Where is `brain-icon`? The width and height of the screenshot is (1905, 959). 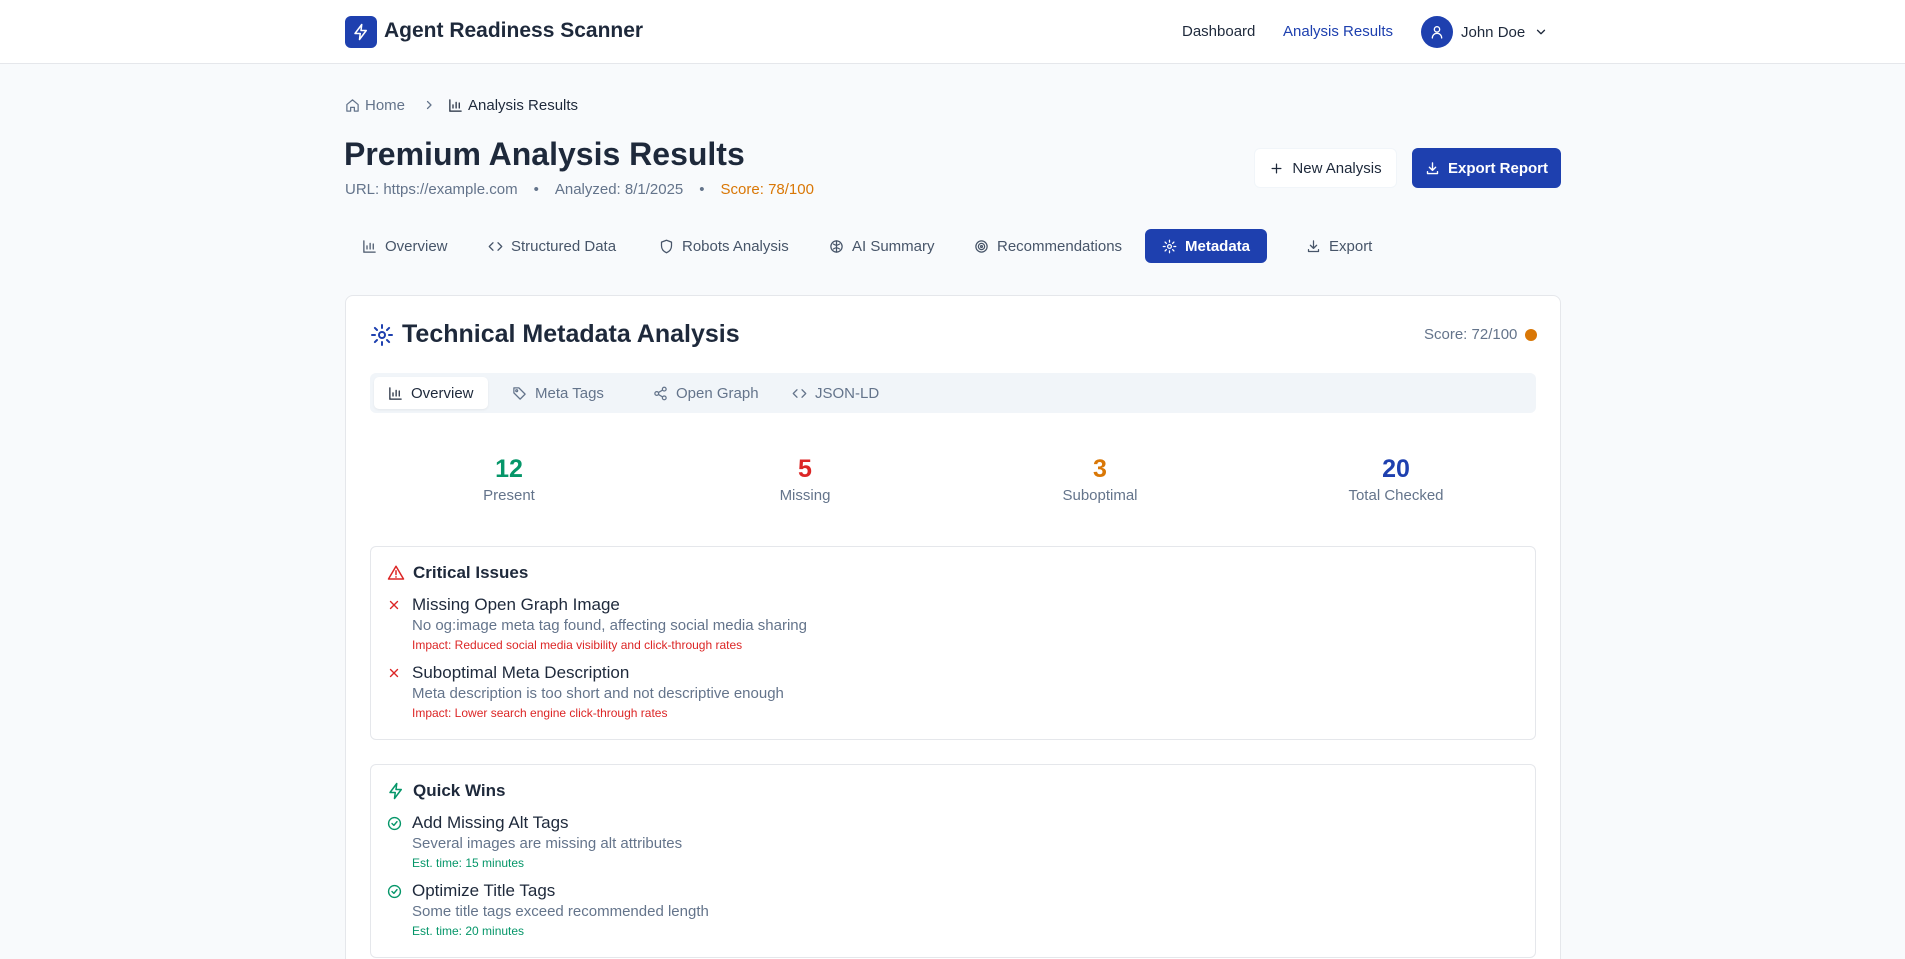 brain-icon is located at coordinates (836, 246).